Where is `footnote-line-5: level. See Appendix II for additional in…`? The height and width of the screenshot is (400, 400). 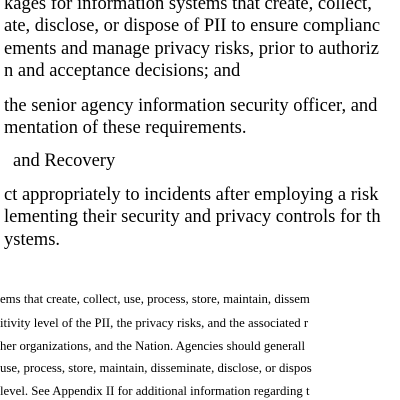 footnote-line-5: level. See Appendix II for additional in… is located at coordinates (155, 391).